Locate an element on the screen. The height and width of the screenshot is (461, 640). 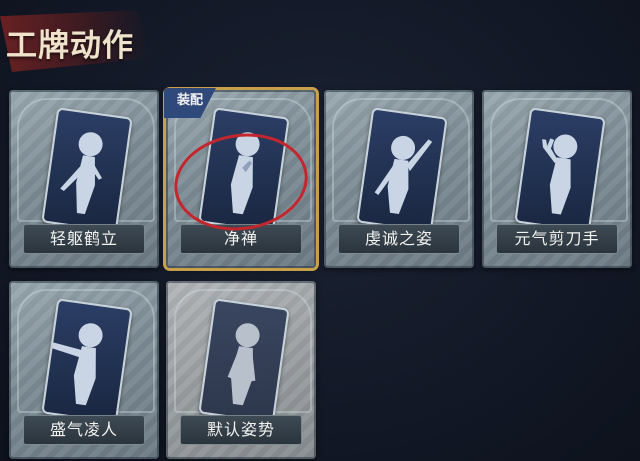
section-header: 工牌动作 is located at coordinates (75, 41).